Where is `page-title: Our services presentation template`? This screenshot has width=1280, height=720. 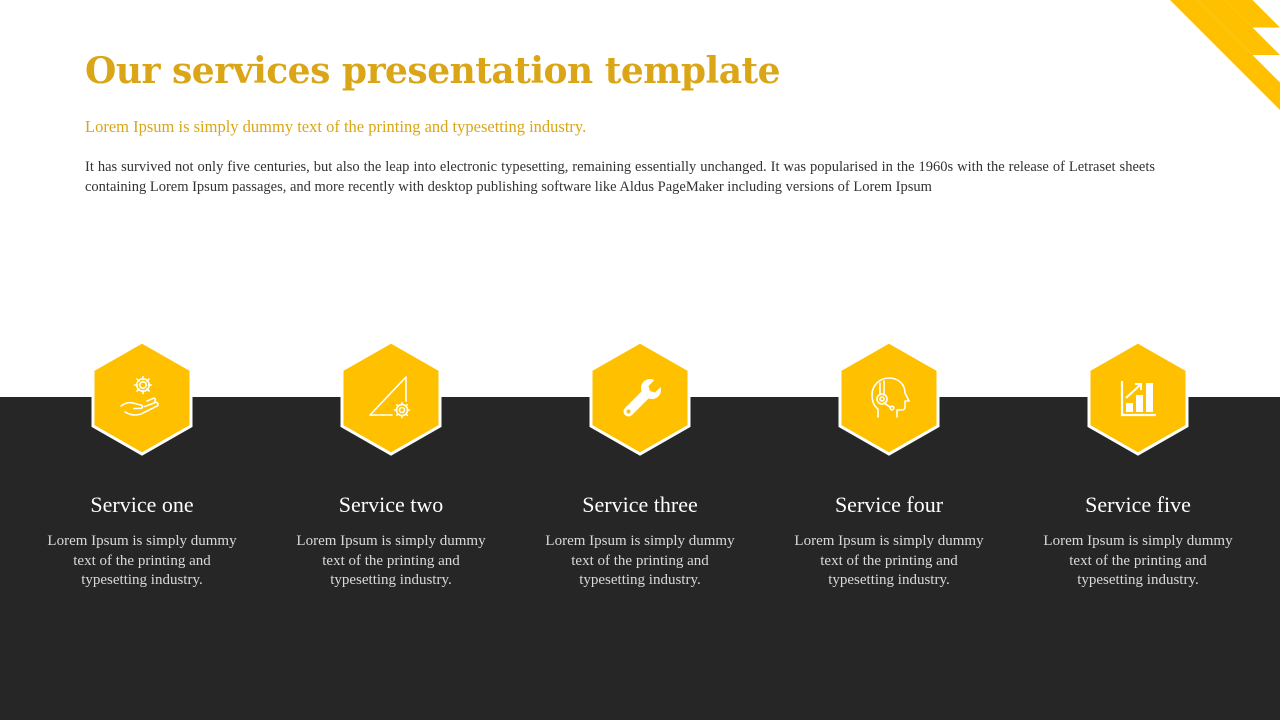
page-title: Our services presentation template is located at coordinates (433, 71).